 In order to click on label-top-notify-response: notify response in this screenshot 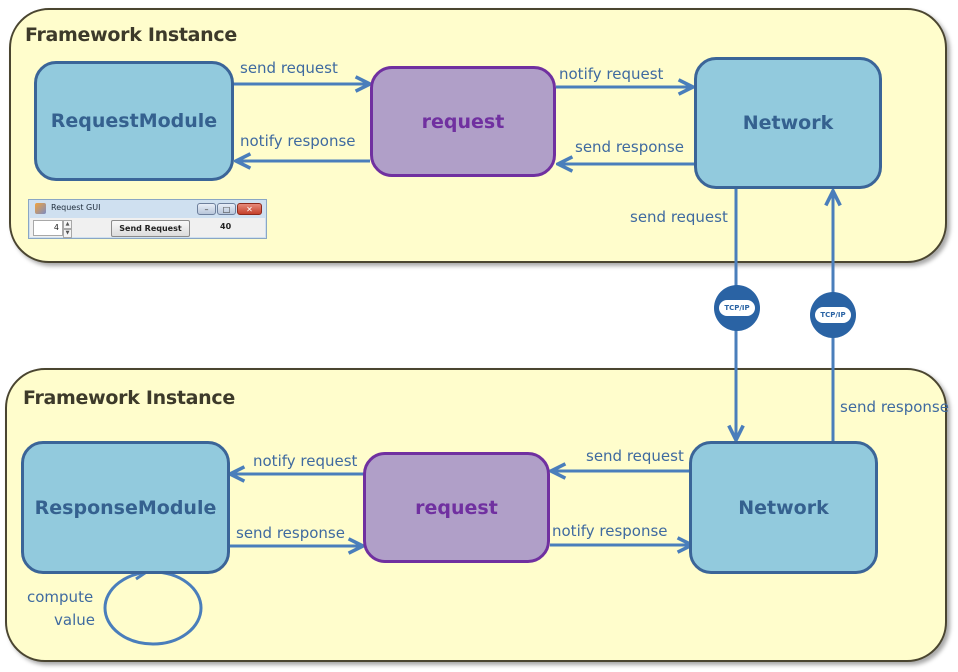, I will do `click(298, 141)`.